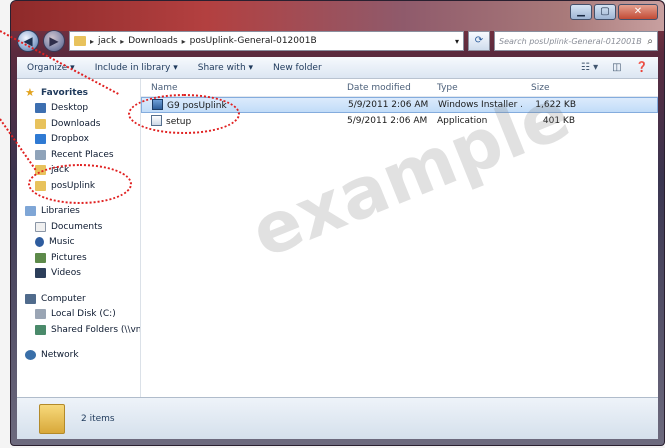 This screenshot has height=448, width=665. Describe the element at coordinates (83, 314) in the screenshot. I see `nav-label: Local Disk (C:)` at that location.